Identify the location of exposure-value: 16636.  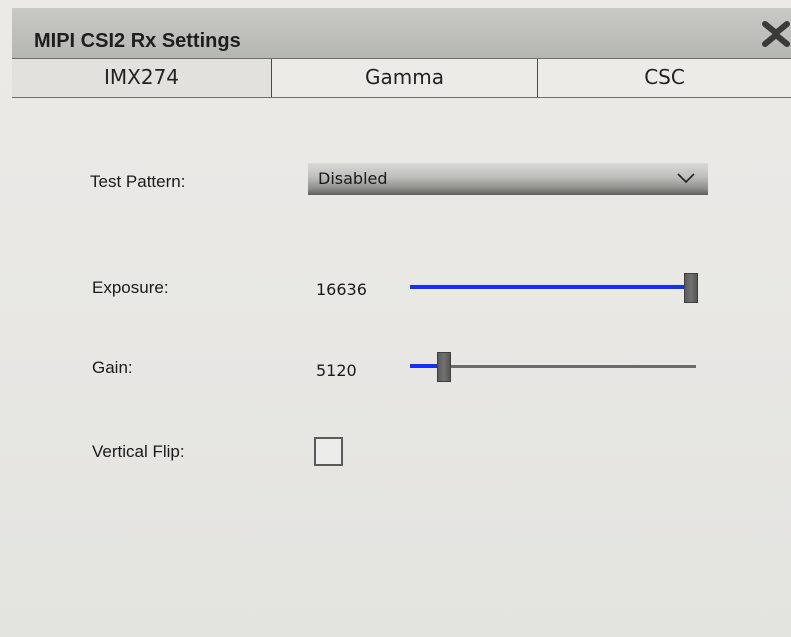
(341, 289).